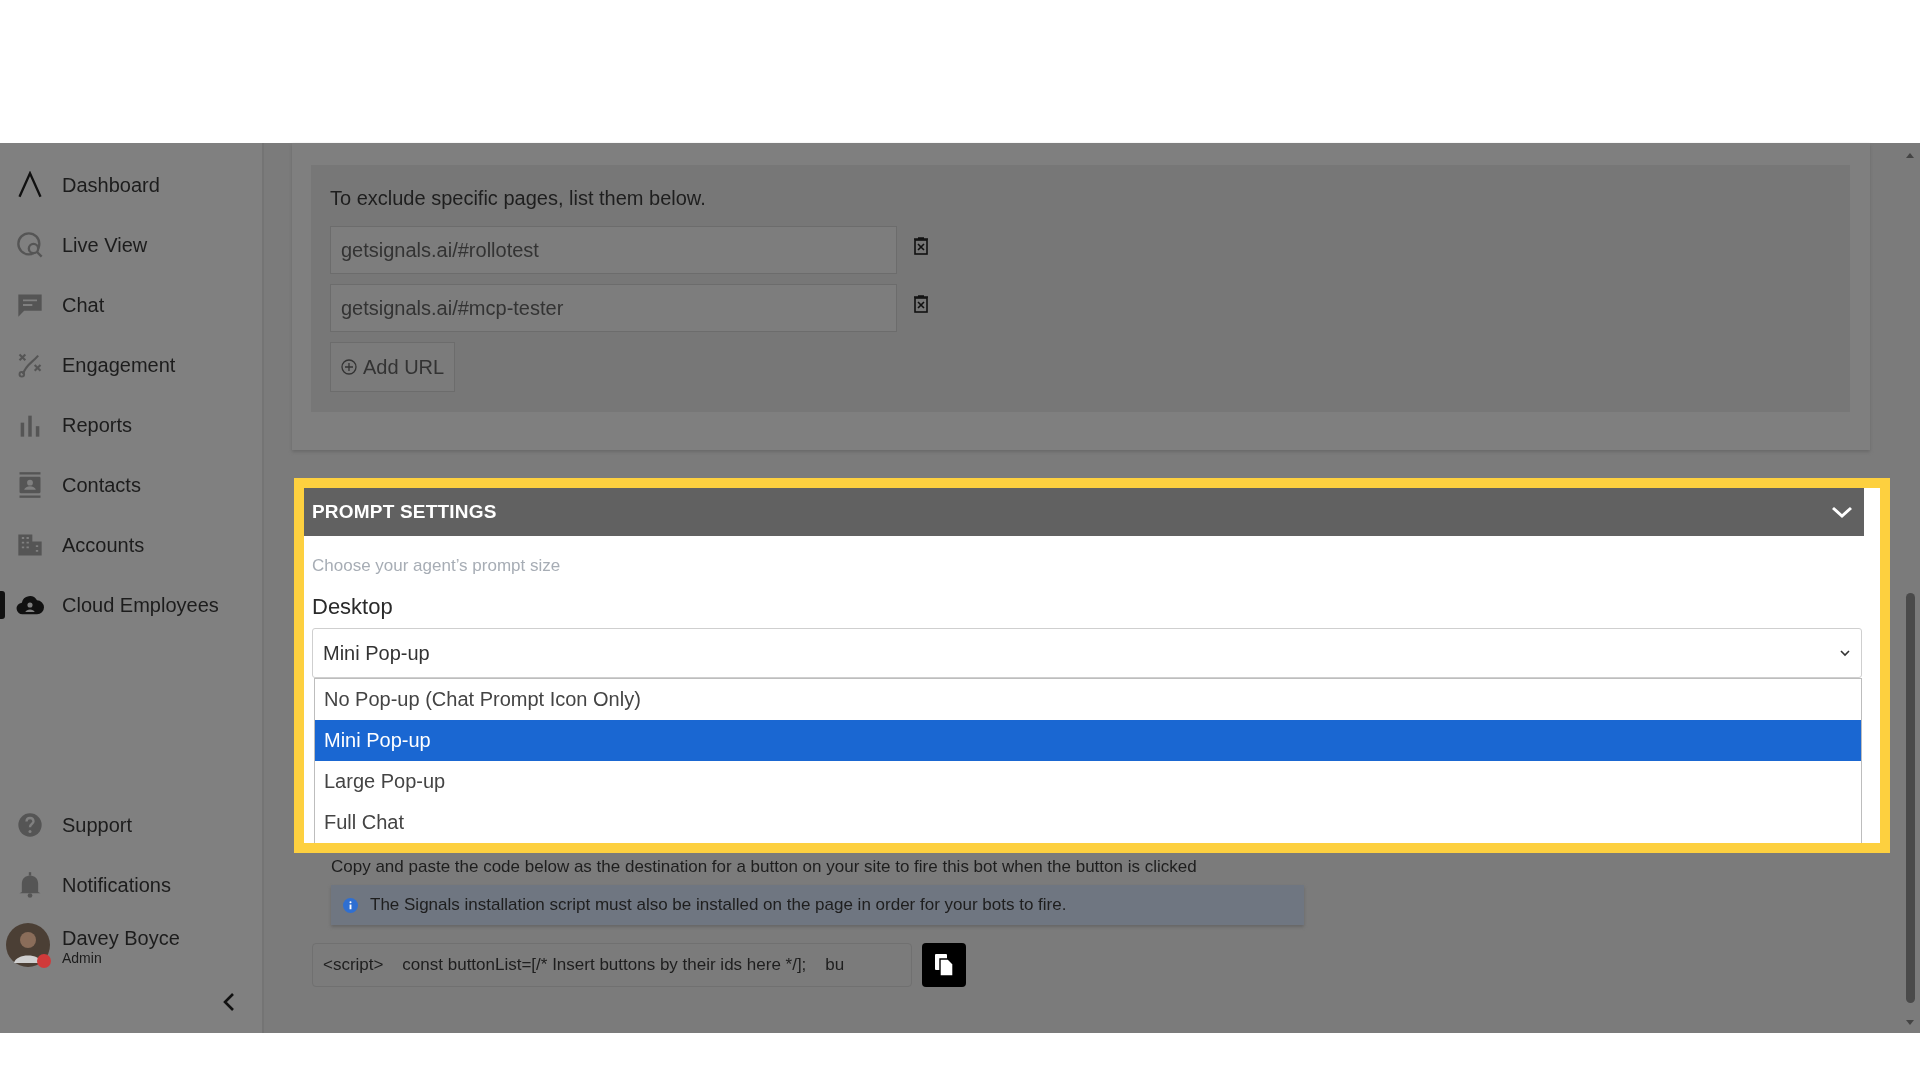  Describe the element at coordinates (613, 308) in the screenshot. I see `url-field: getsignals.ai/#mcp-tester` at that location.